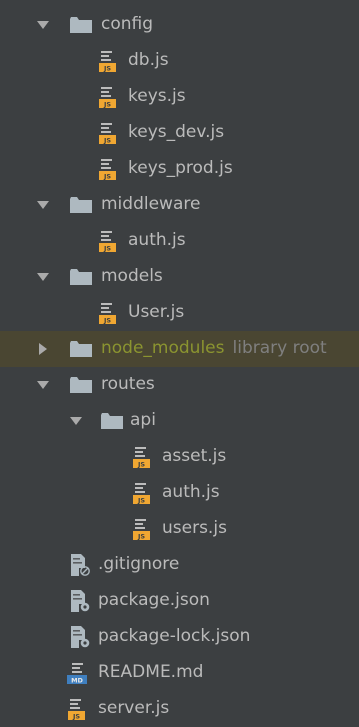  I want to click on tree-item-label: users.js, so click(194, 528).